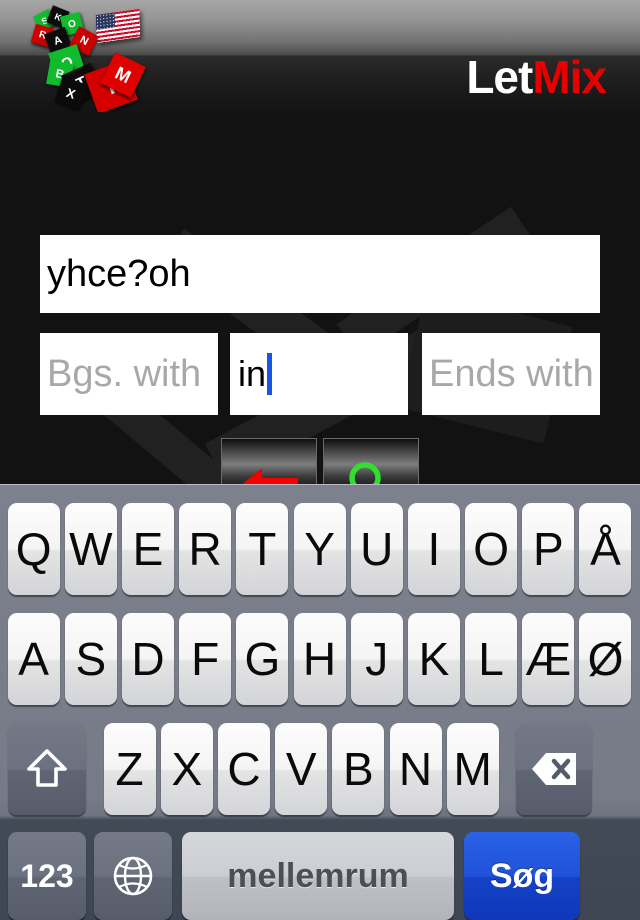  I want to click on key-n: N, so click(415, 769).